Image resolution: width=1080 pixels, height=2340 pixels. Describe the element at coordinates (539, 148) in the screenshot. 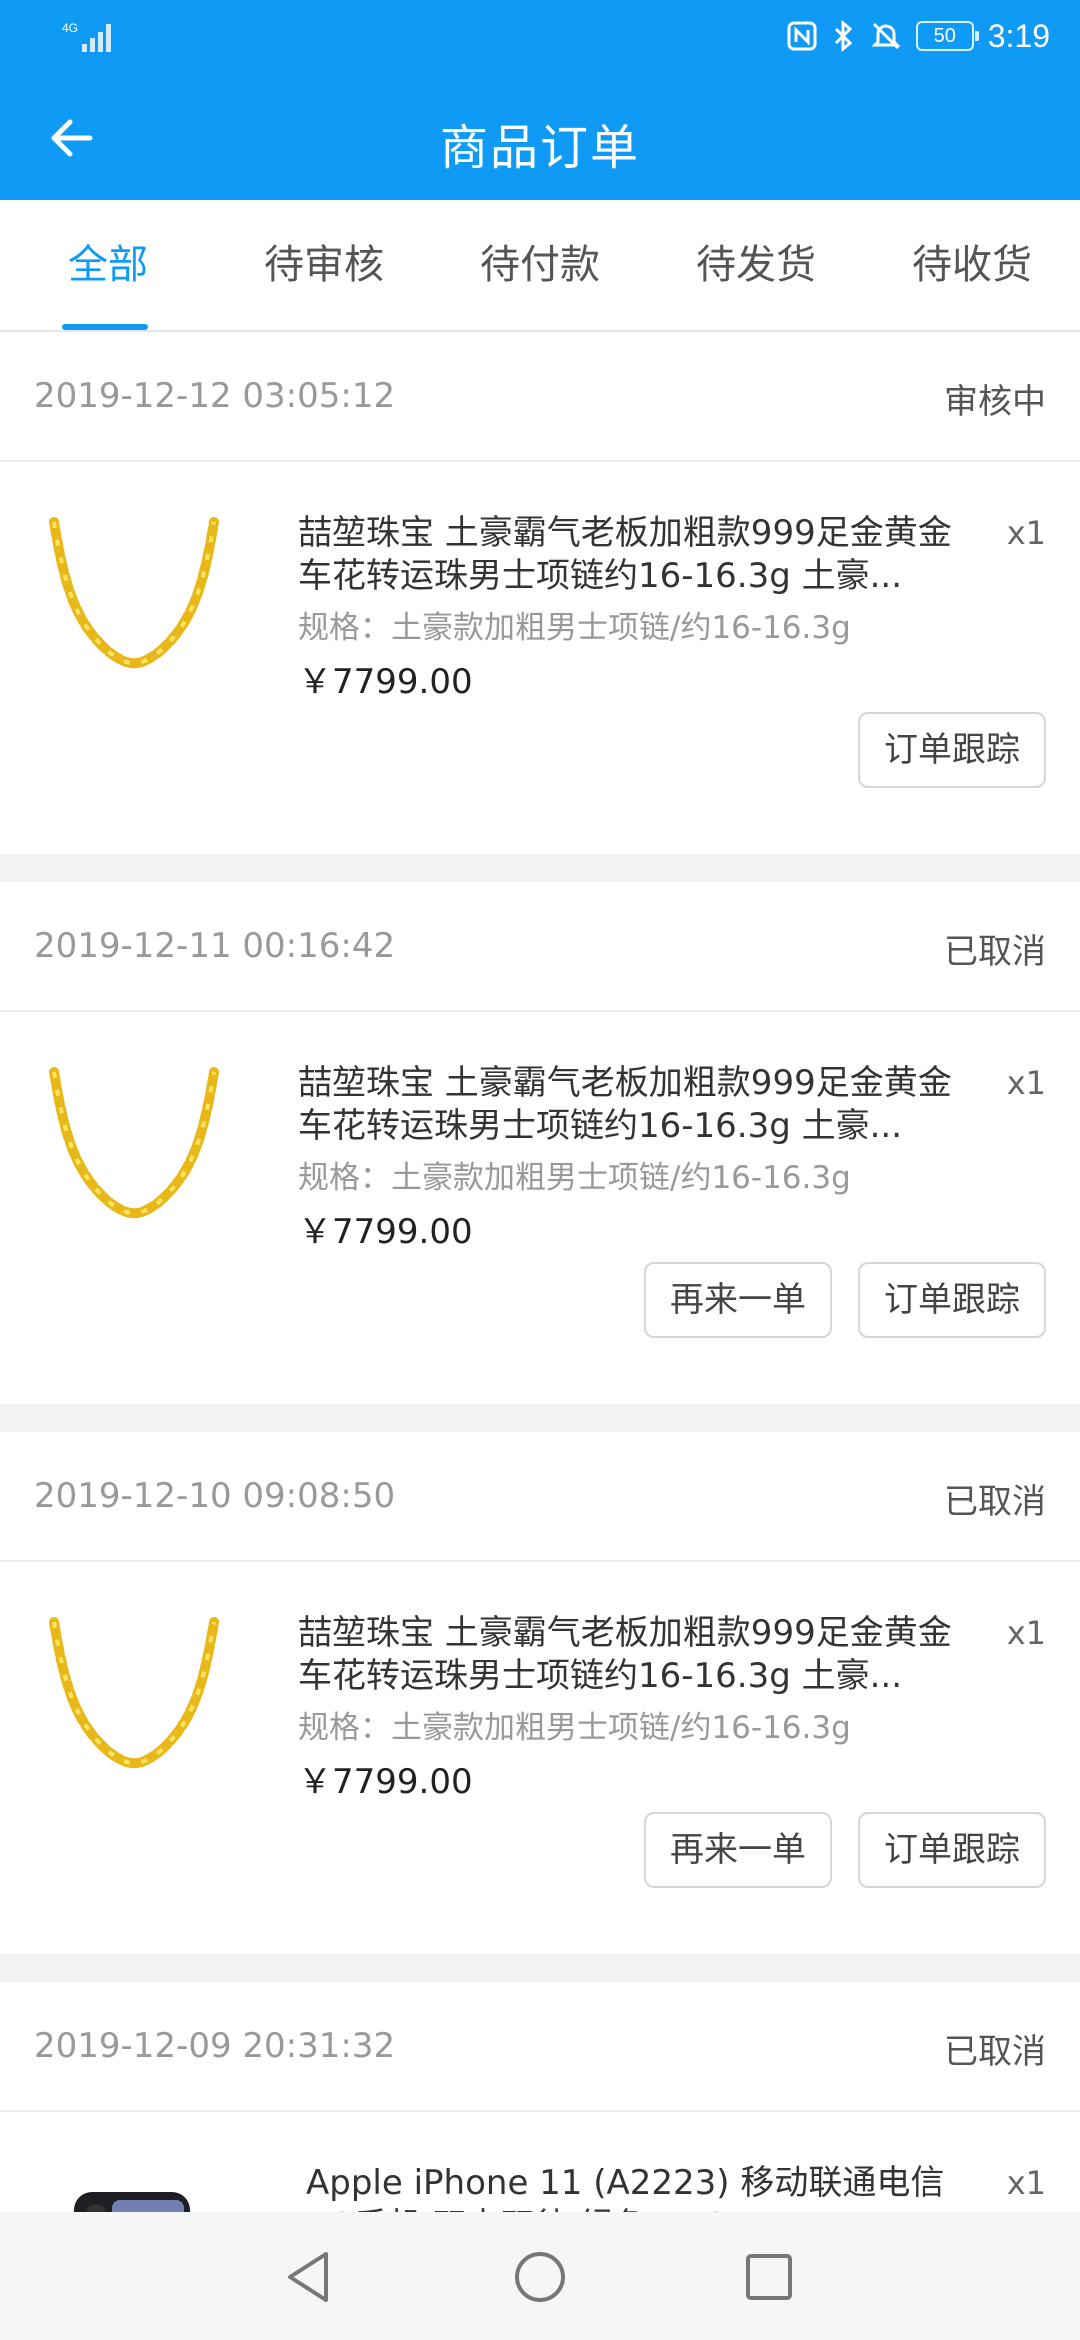

I see `page-title: 商品订单` at that location.